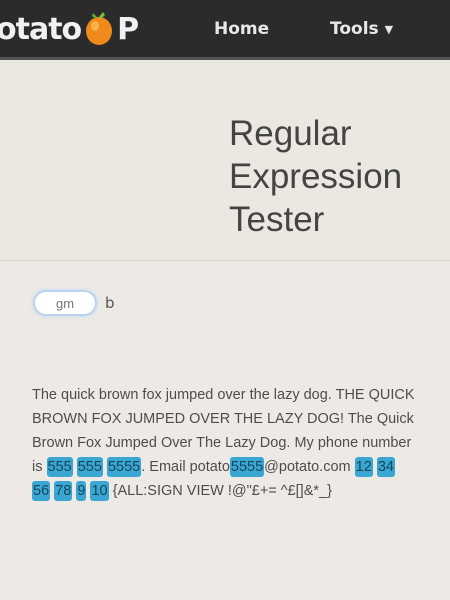 This screenshot has width=450, height=600. Describe the element at coordinates (41, 29) in the screenshot. I see `logo-text-left: otato` at that location.